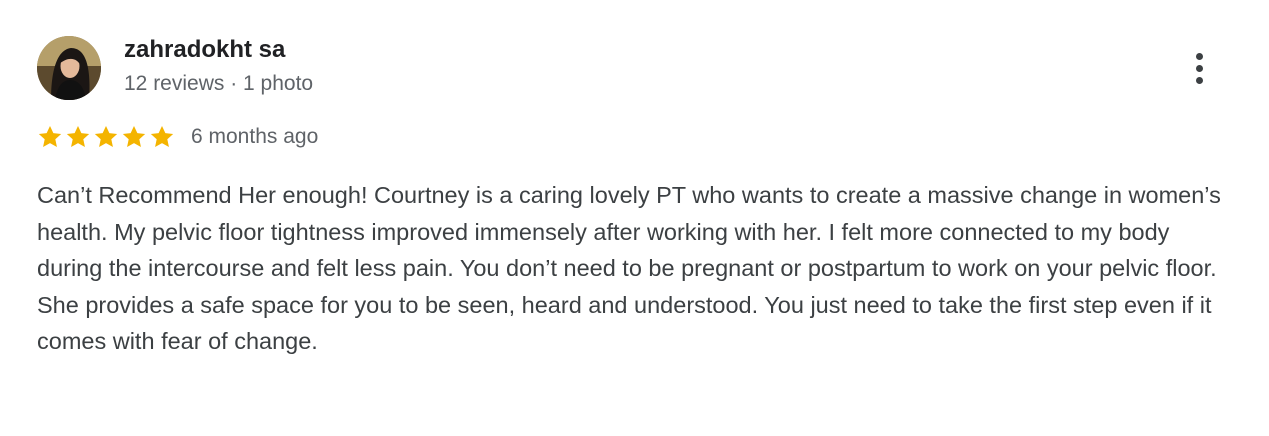  I want to click on profile-photo-icon, so click(69, 68).